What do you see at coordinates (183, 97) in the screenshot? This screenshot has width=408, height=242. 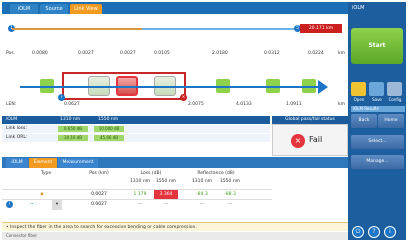 I see `fault-marker-icon: ×` at bounding box center [183, 97].